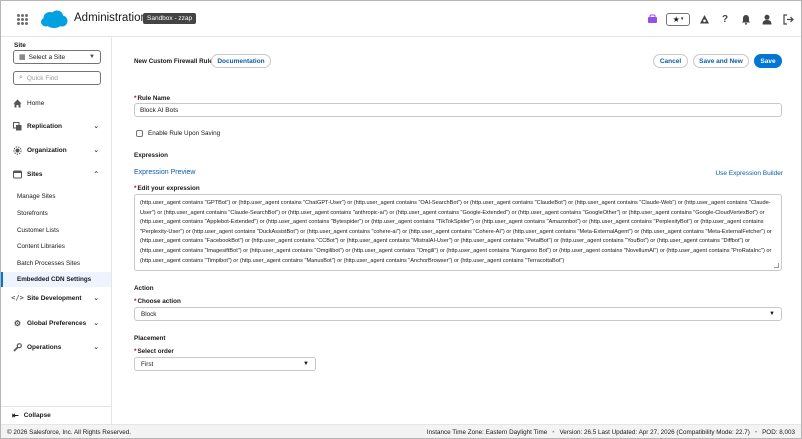  I want to click on sidebar-subitem-customer-lists: Customer Lists, so click(56, 230).